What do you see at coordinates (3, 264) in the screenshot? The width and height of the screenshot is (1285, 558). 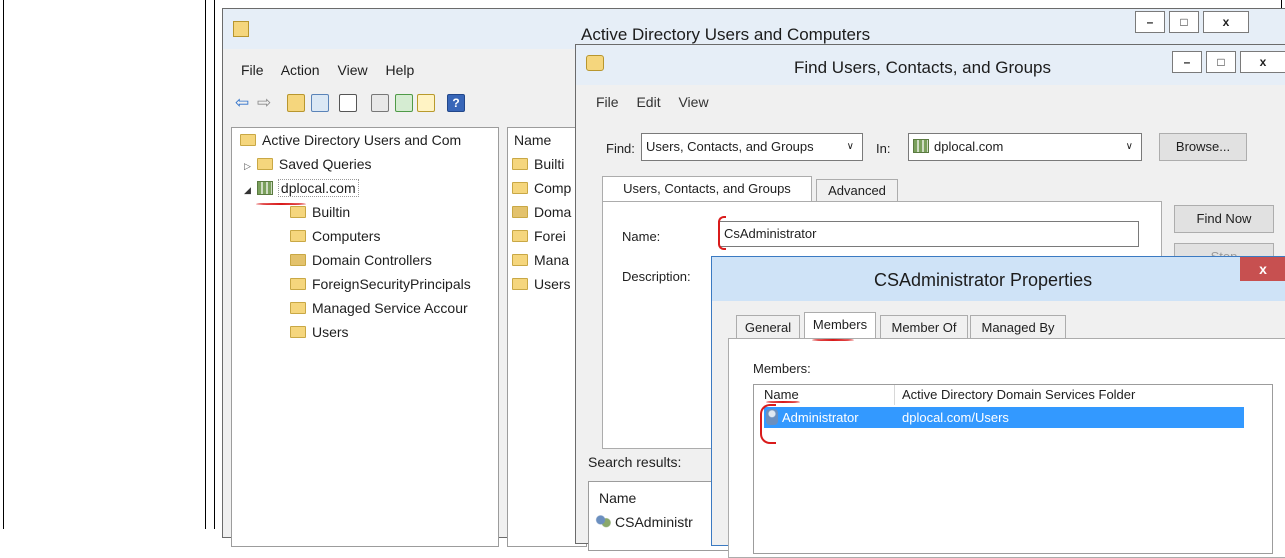 I see `page-border-left` at bounding box center [3, 264].